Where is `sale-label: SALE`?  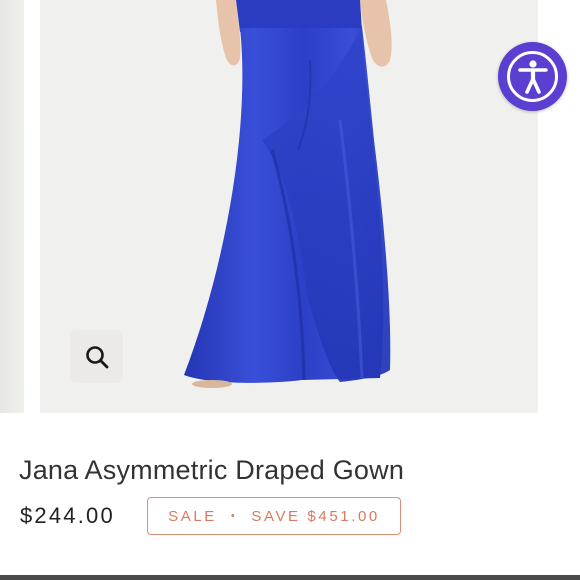
sale-label: SALE is located at coordinates (192, 516).